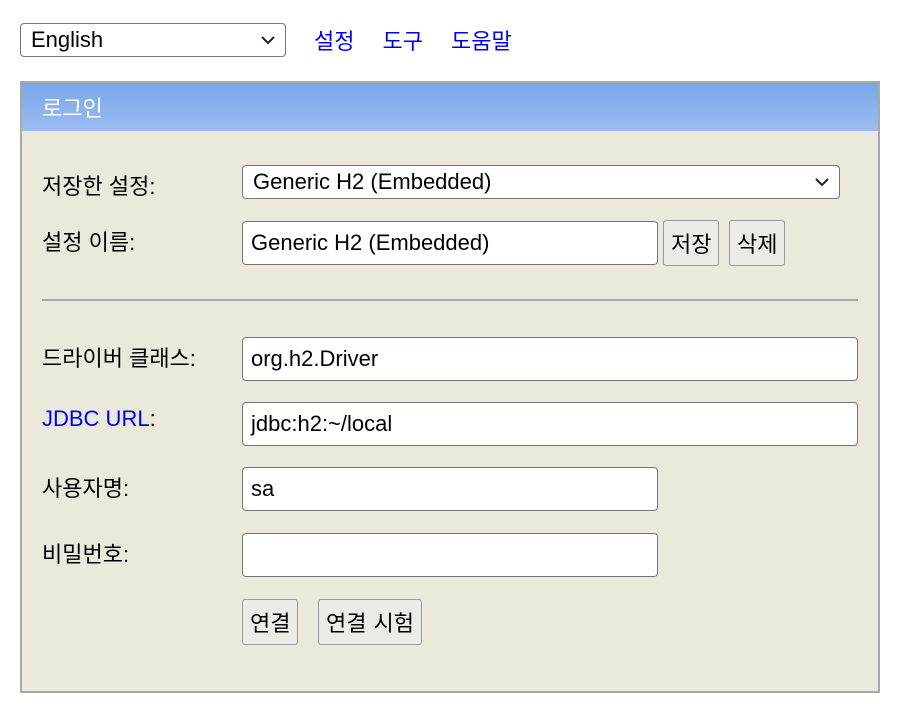 Image resolution: width=916 pixels, height=724 pixels. I want to click on setting-name-value: Generic H2 (Embedded), so click(370, 242).